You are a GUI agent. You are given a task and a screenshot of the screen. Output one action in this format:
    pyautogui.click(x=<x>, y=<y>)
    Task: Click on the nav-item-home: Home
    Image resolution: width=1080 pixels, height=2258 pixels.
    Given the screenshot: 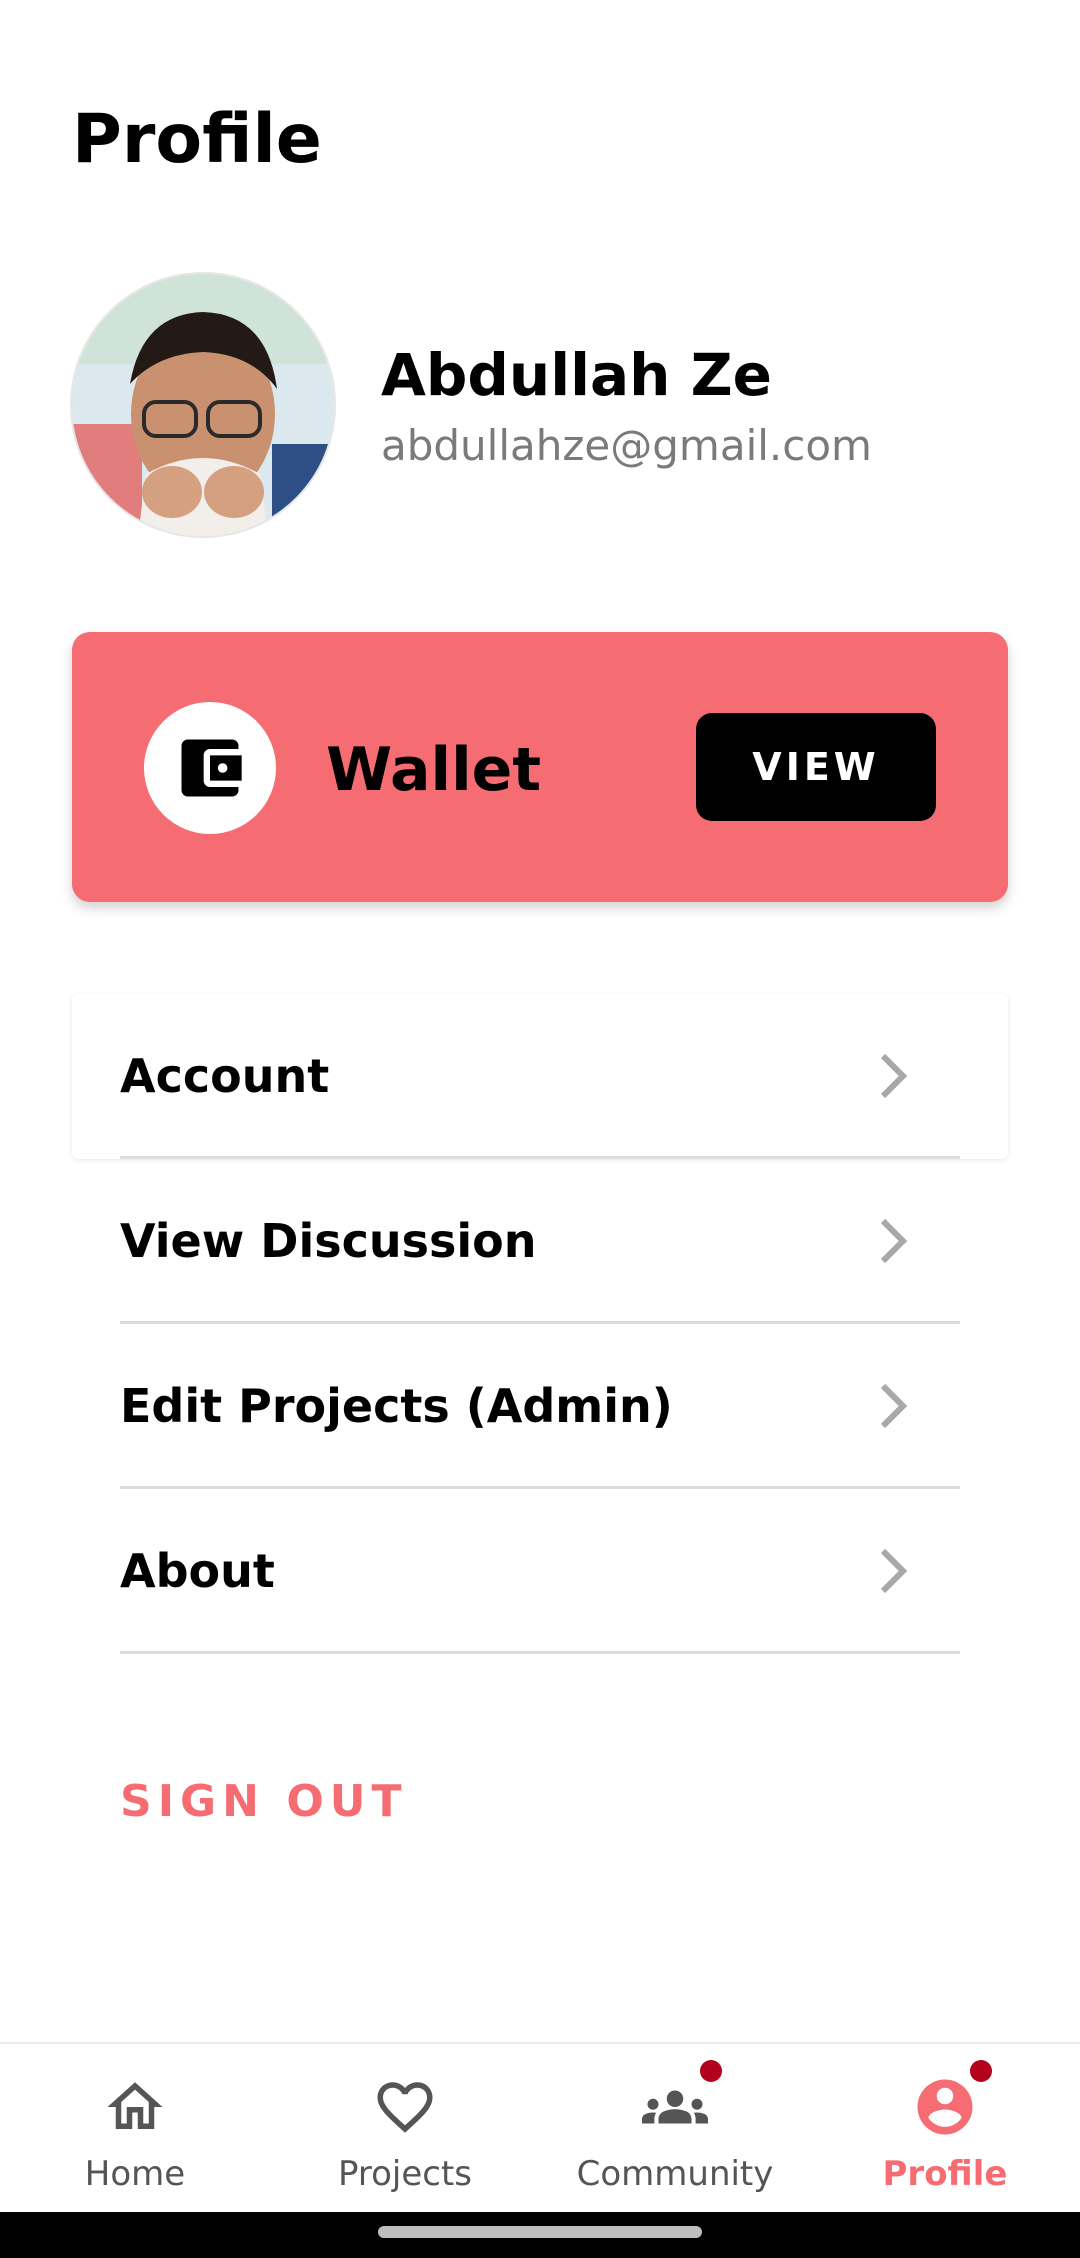 What is the action you would take?
    pyautogui.click(x=135, y=2129)
    